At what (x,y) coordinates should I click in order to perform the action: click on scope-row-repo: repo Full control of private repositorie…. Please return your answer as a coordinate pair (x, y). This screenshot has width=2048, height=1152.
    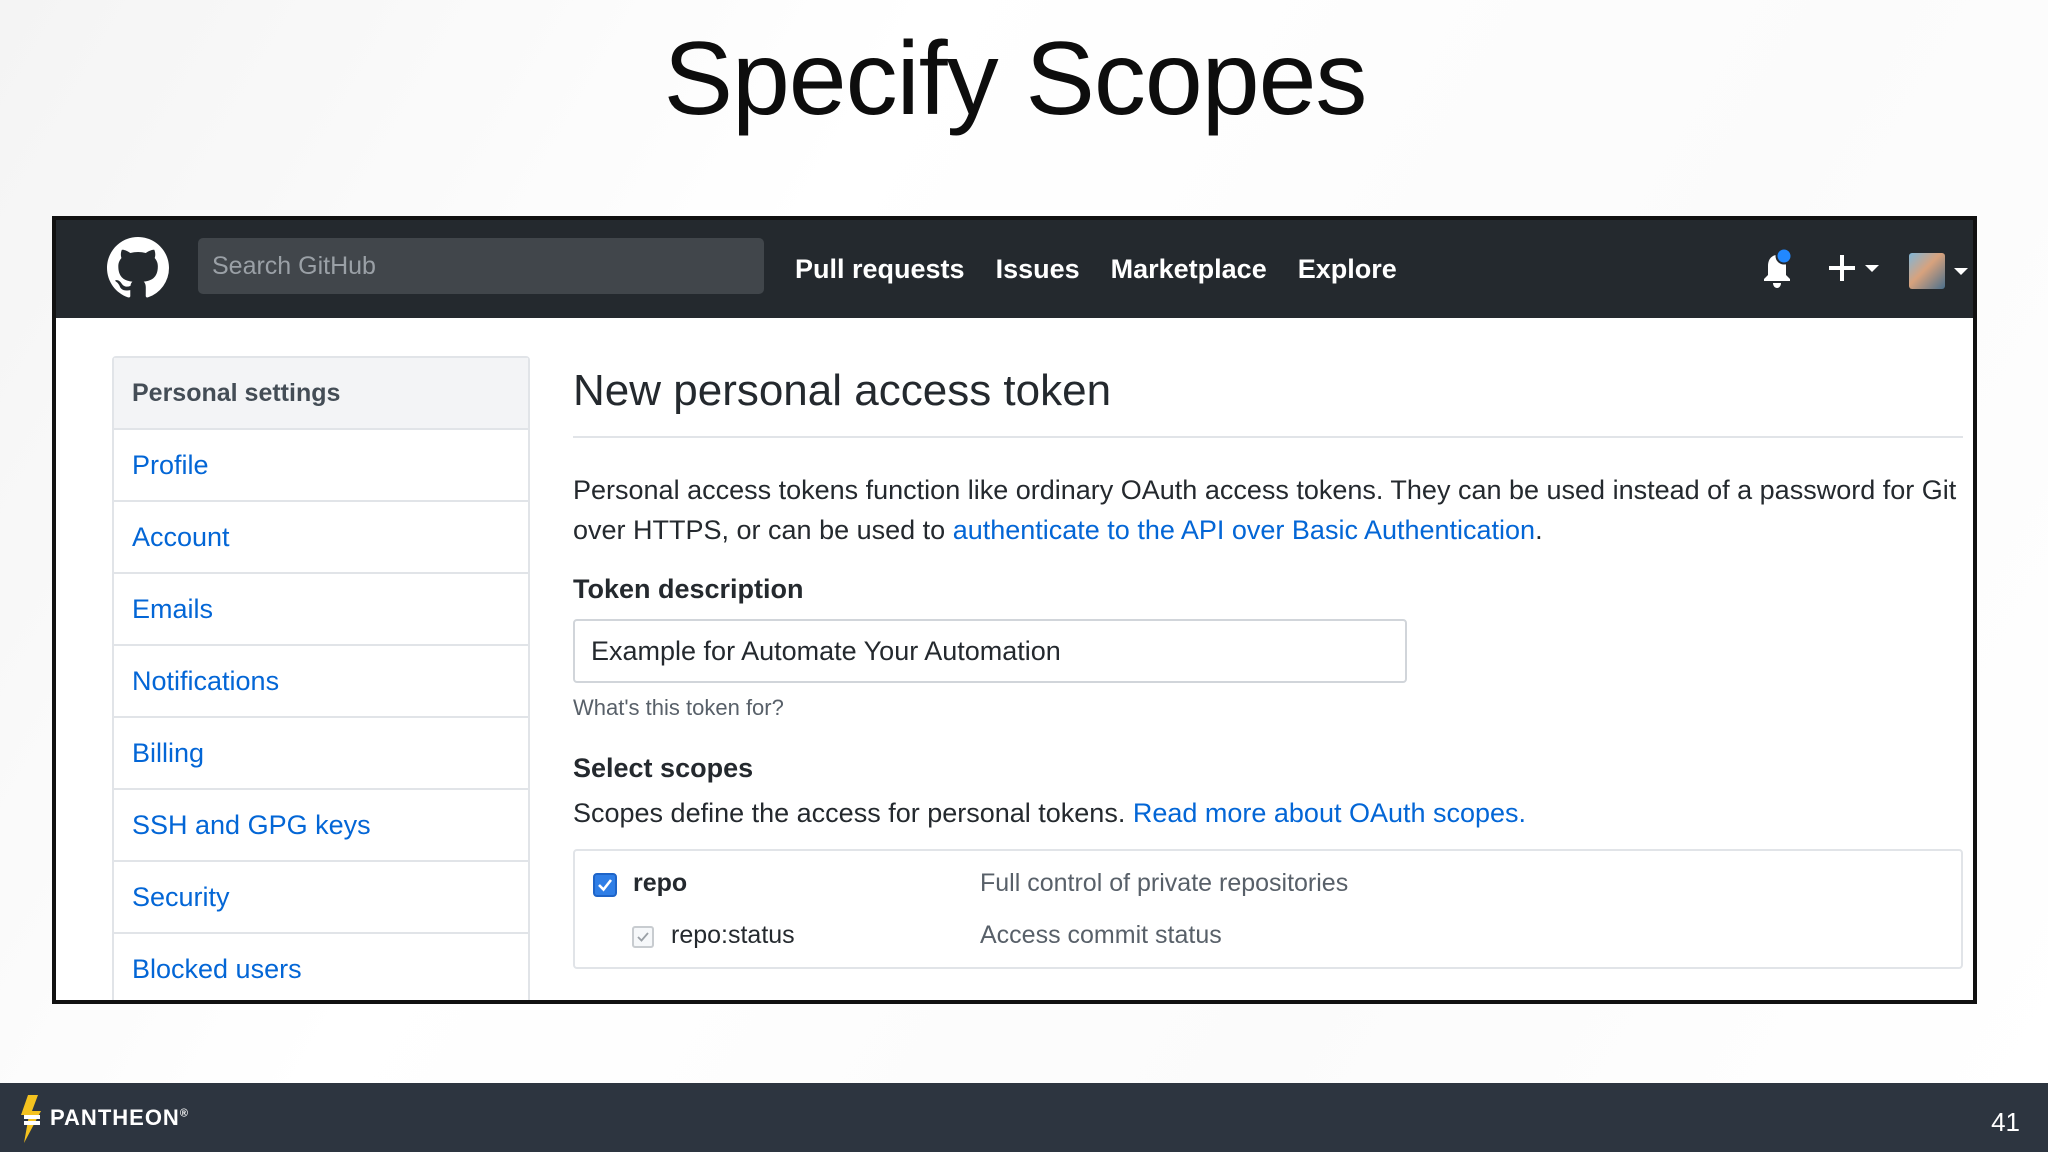
    Looking at the image, I should click on (1268, 885).